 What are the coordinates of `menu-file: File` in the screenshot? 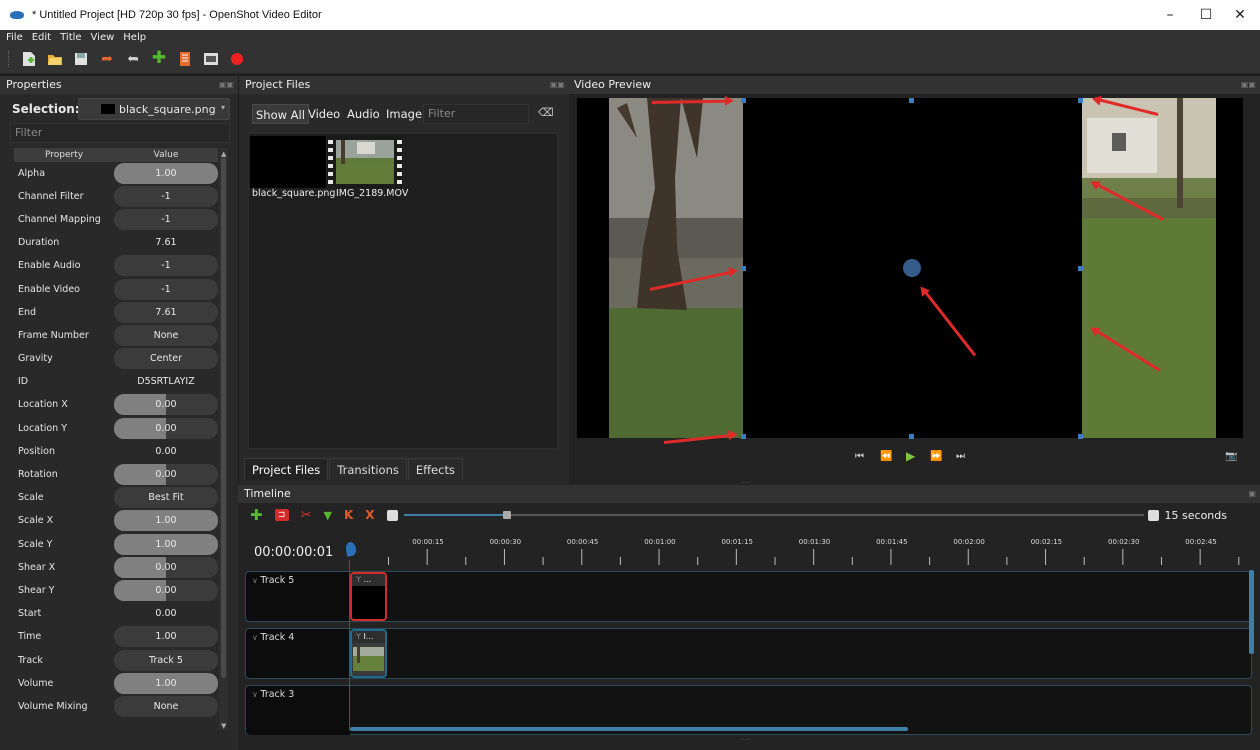 It's located at (14, 37).